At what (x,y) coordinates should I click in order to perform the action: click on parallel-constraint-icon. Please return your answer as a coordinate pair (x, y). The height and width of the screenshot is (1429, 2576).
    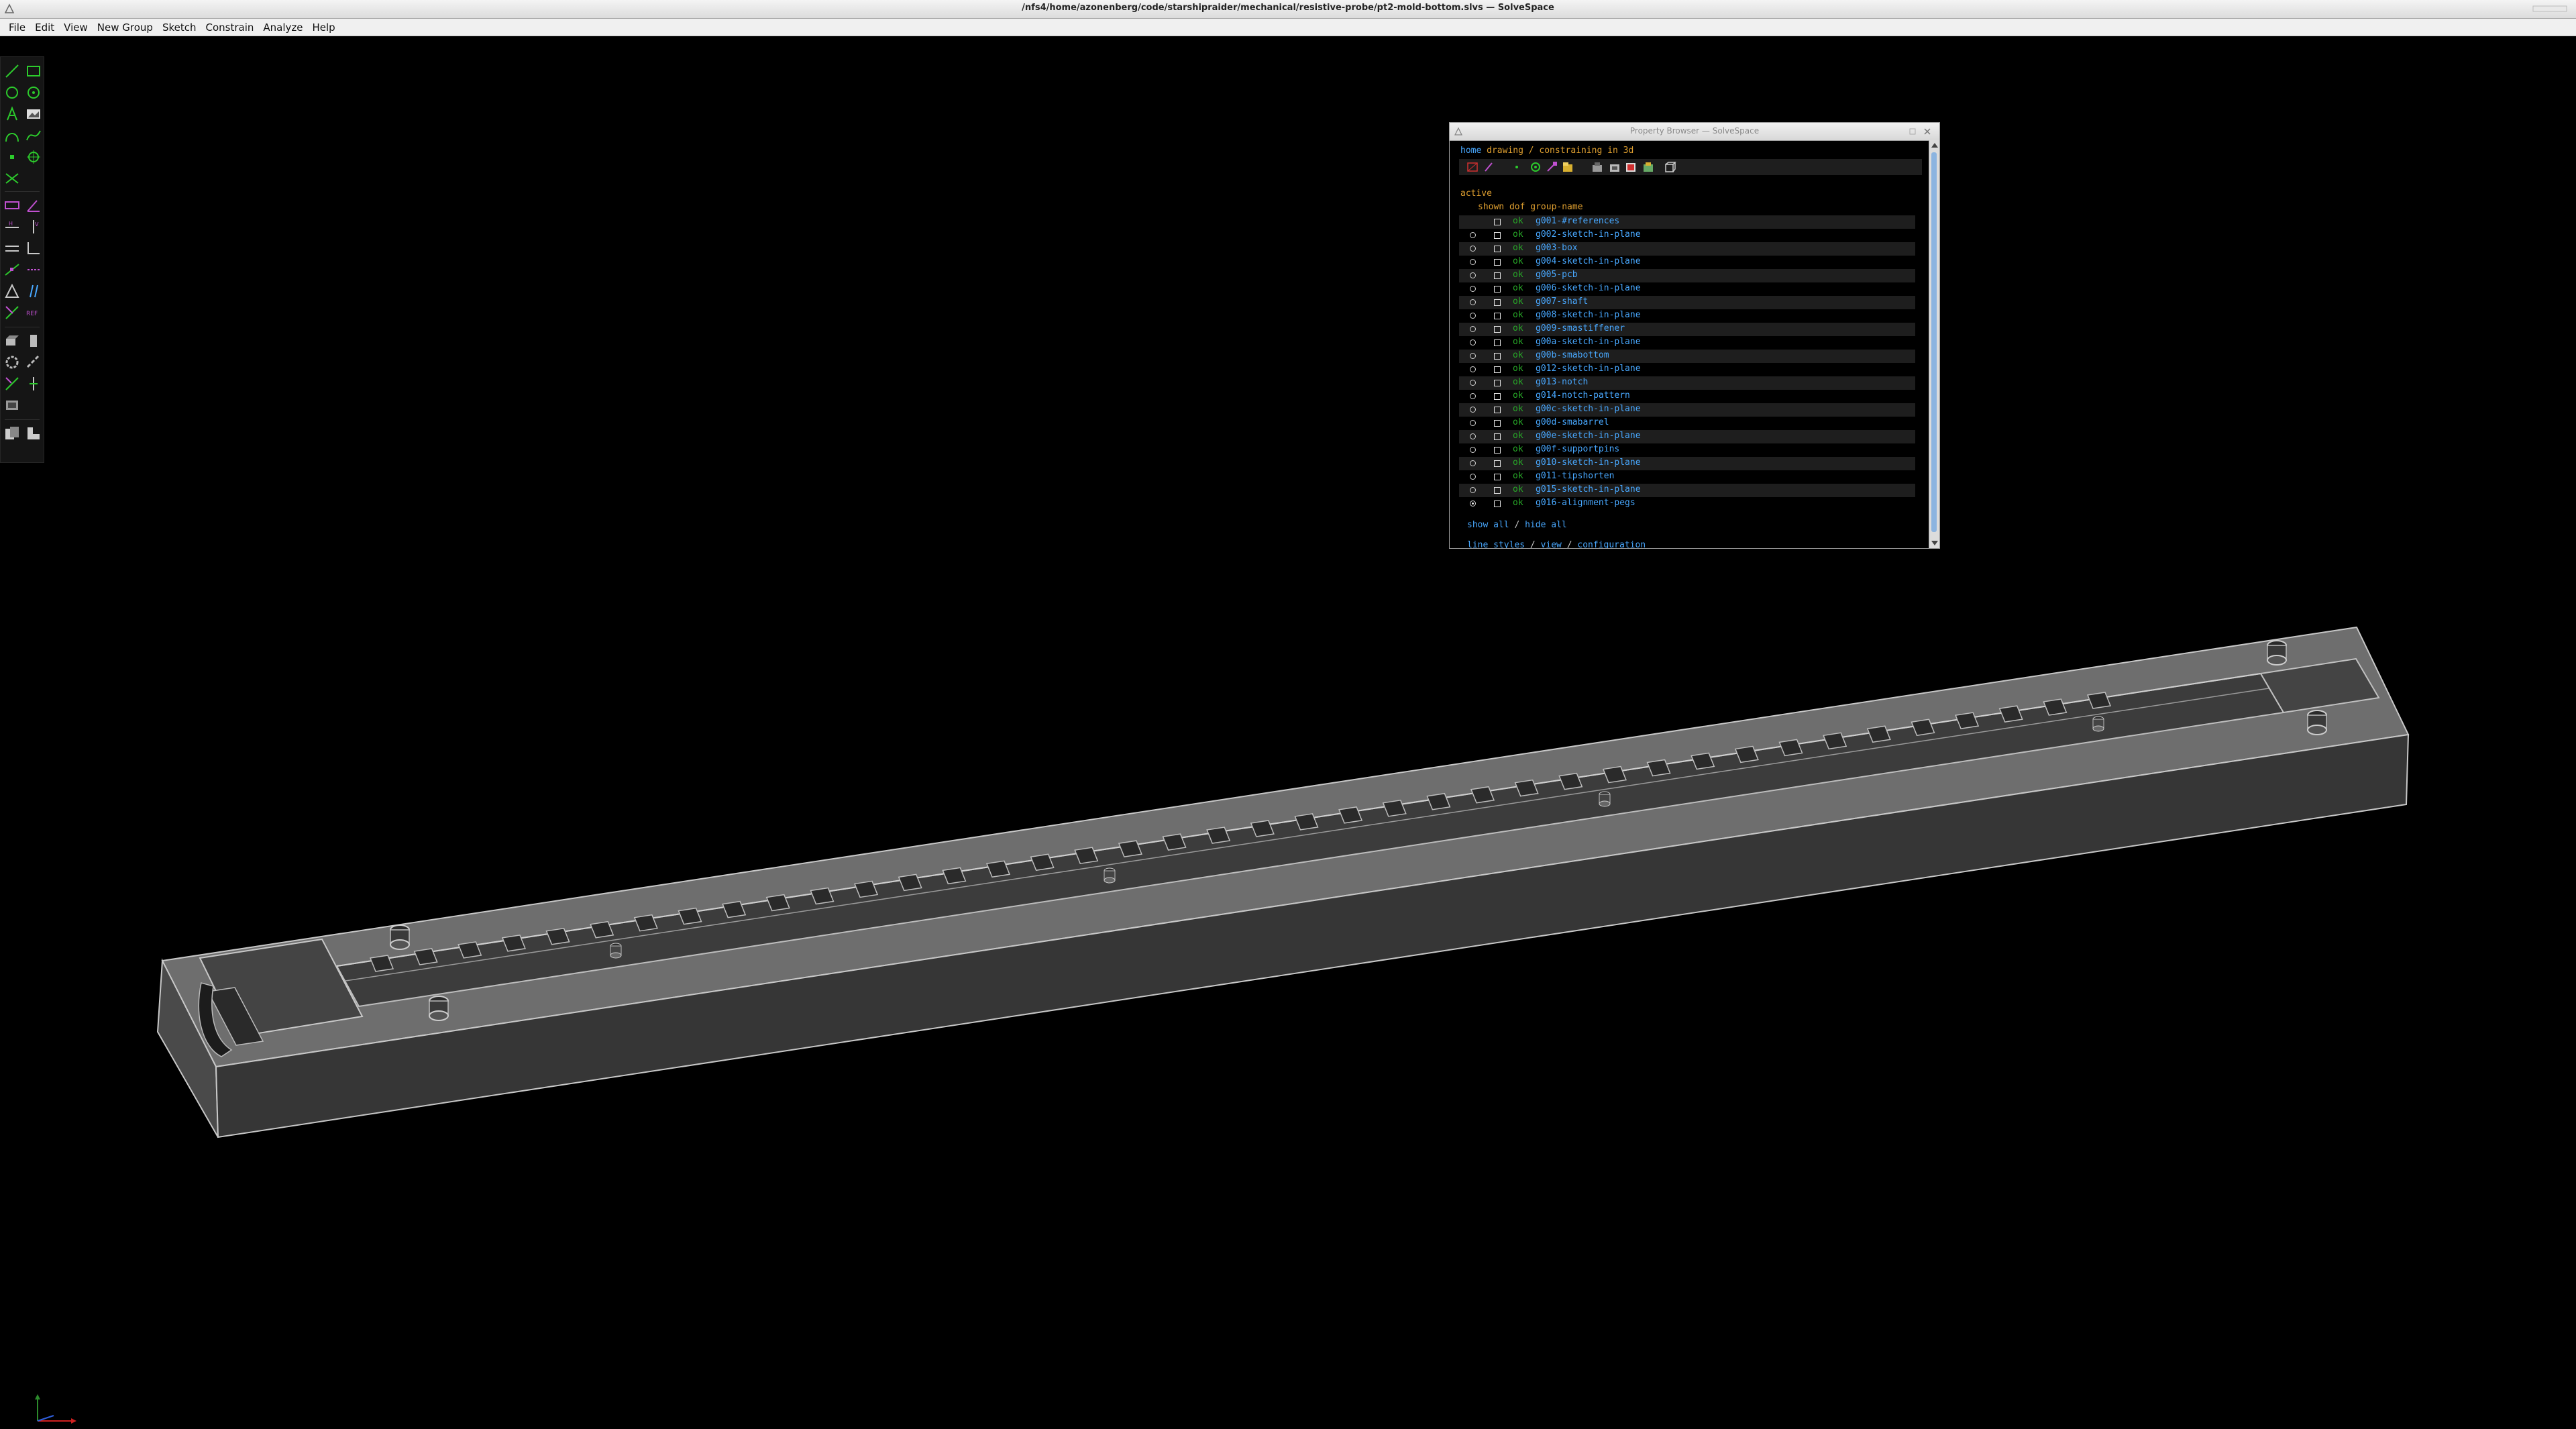
    Looking at the image, I should click on (12, 248).